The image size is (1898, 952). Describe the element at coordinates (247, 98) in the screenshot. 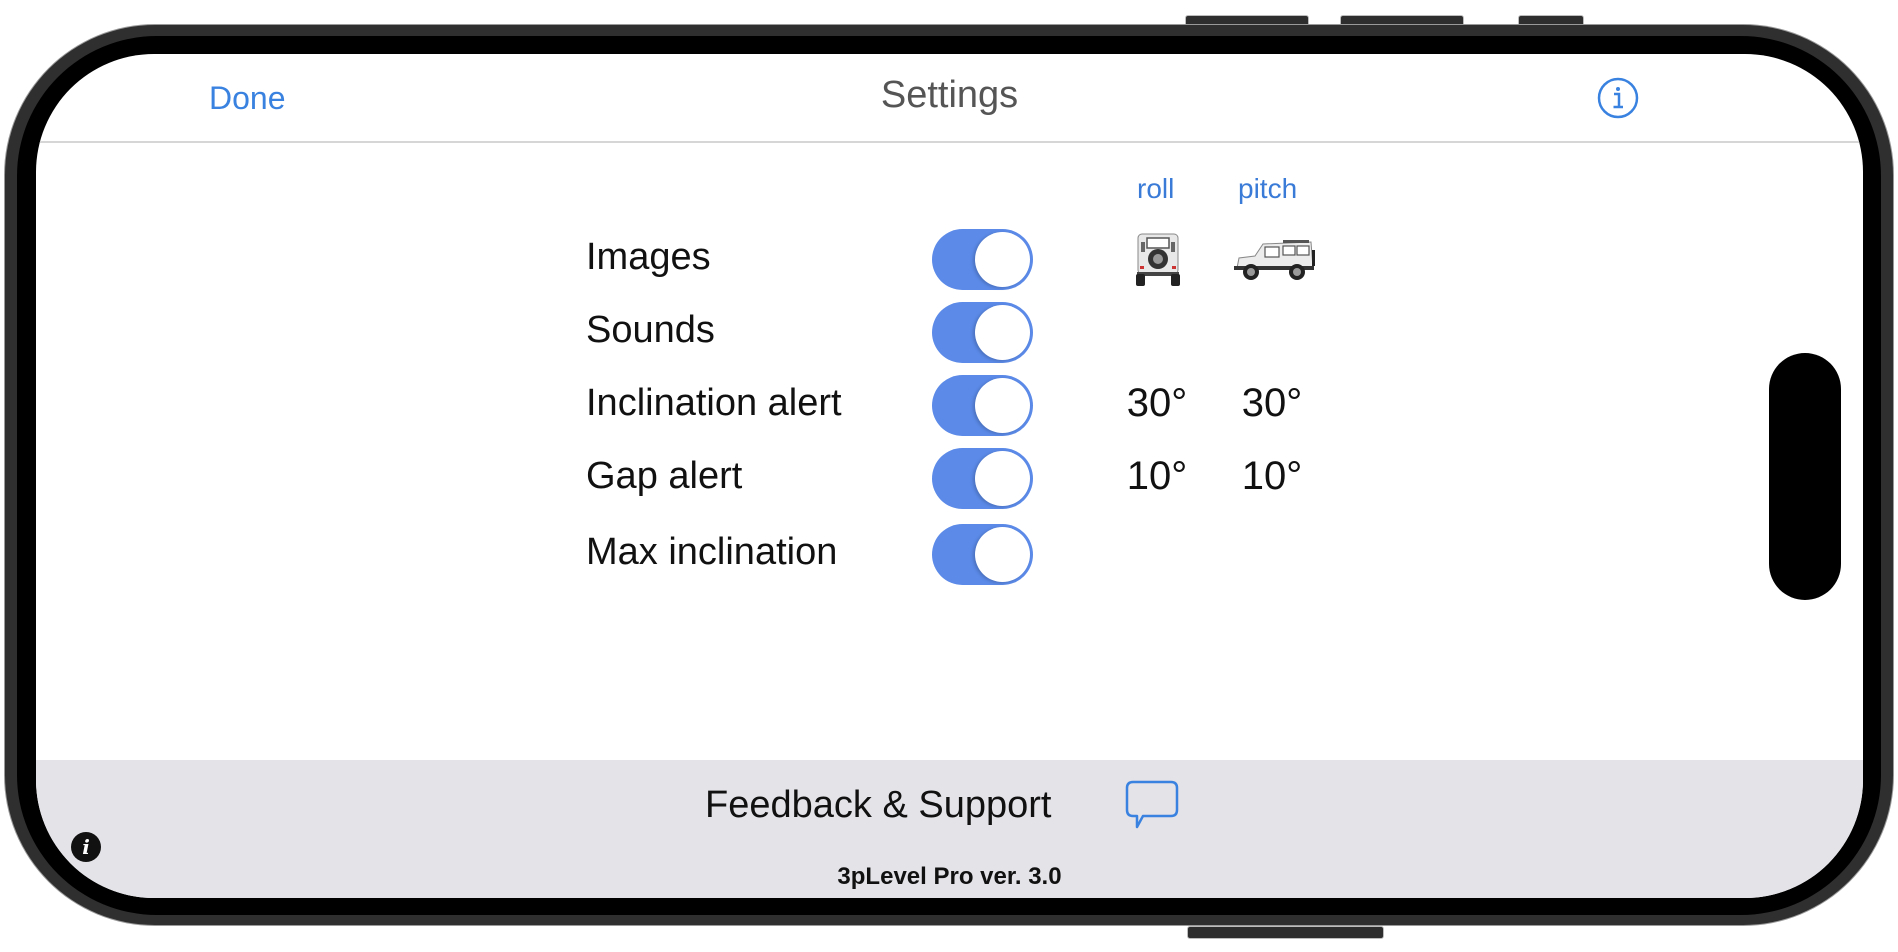

I see `done-button: Done` at that location.